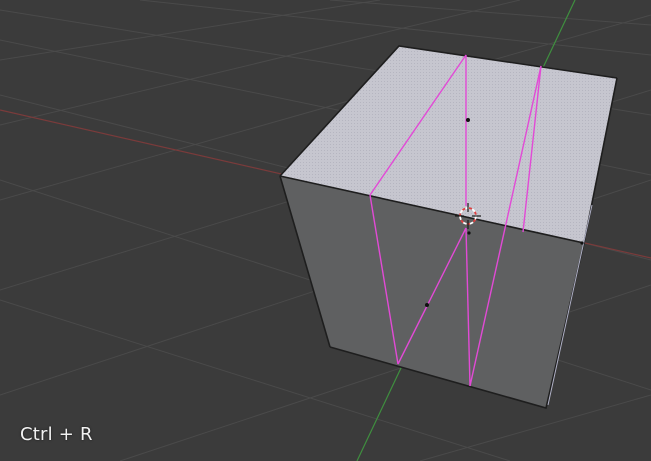  I want to click on shortcut-hint: Ctrl + R, so click(56, 434).